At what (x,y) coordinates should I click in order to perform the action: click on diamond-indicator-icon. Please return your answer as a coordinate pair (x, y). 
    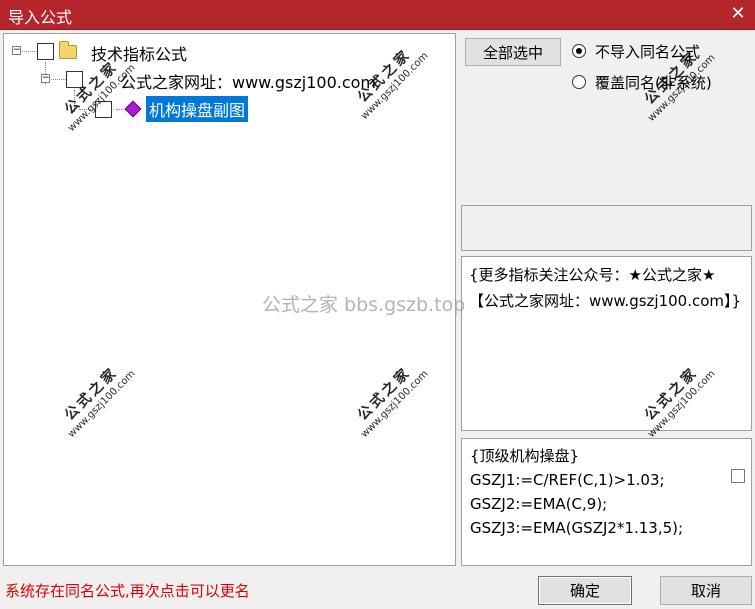
    Looking at the image, I should click on (133, 109).